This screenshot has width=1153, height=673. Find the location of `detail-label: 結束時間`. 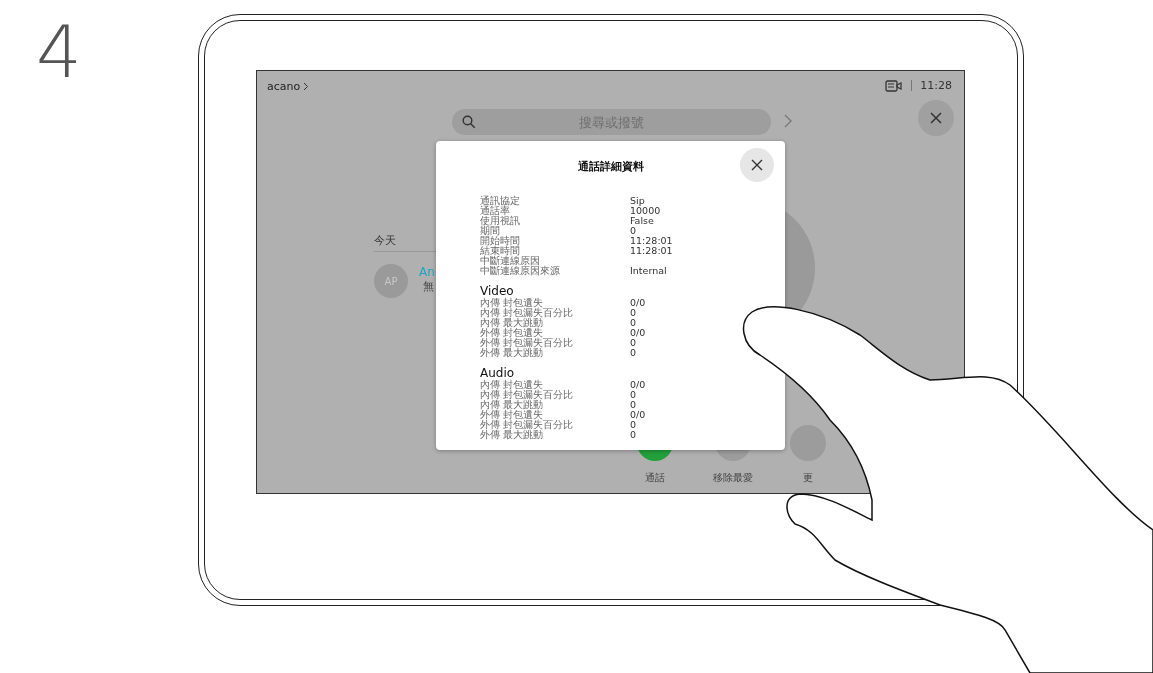

detail-label: 結束時間 is located at coordinates (500, 251).